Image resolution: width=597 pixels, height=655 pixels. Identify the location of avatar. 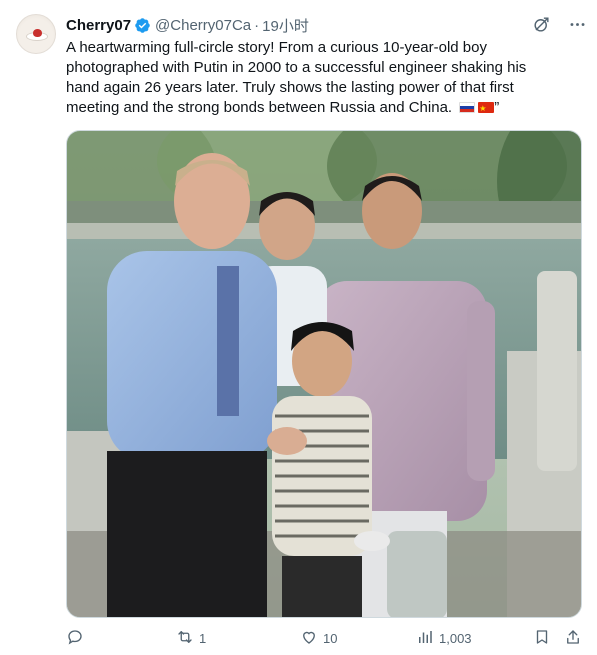
(36, 34).